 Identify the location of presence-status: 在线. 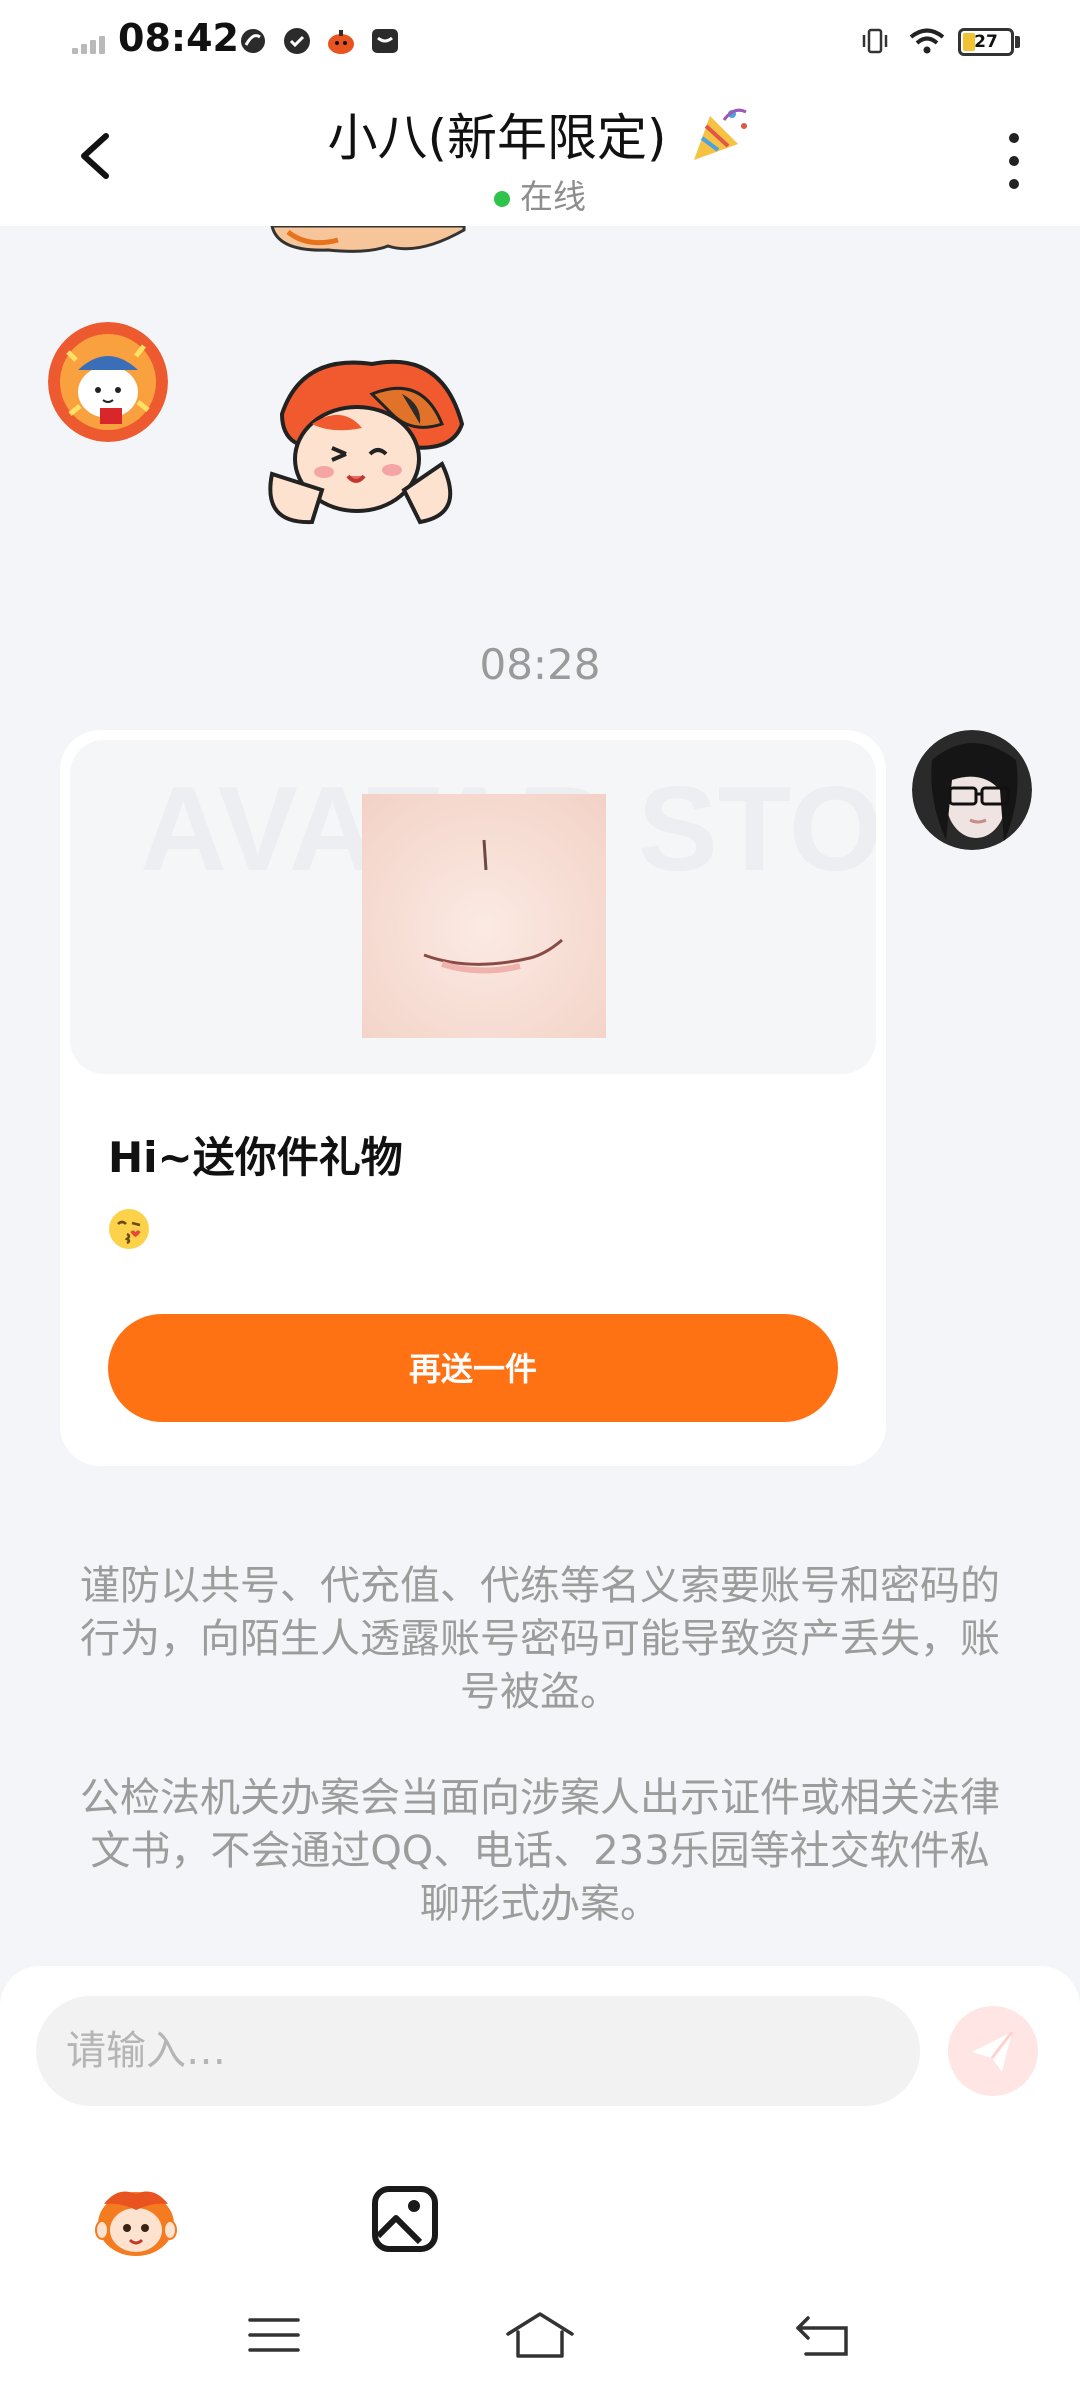
(540, 194).